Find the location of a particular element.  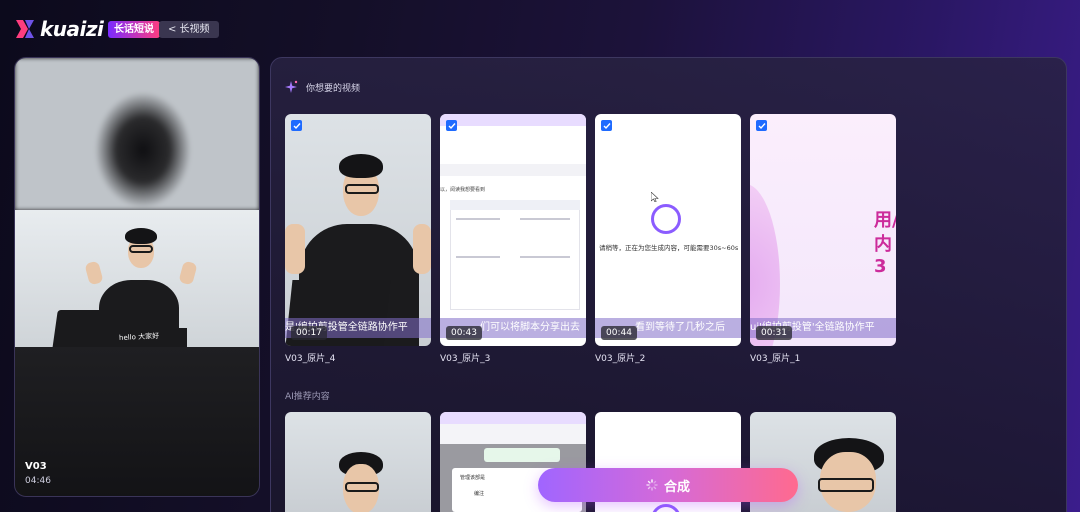

preview-overlay-text: hello 大家好 is located at coordinates (139, 337).